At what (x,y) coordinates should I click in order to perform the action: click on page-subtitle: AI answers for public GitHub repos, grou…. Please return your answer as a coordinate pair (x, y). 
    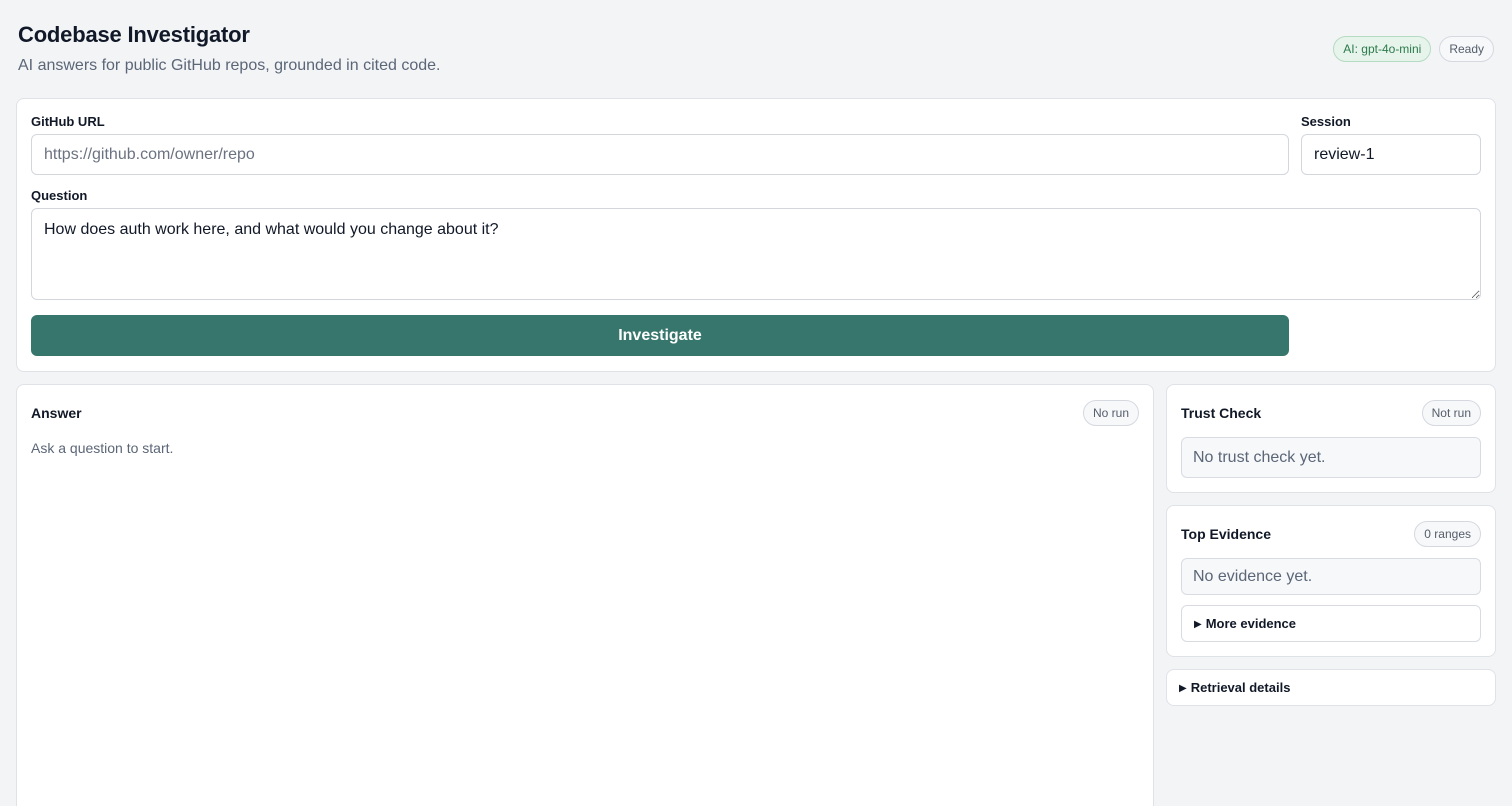
    Looking at the image, I should click on (229, 65).